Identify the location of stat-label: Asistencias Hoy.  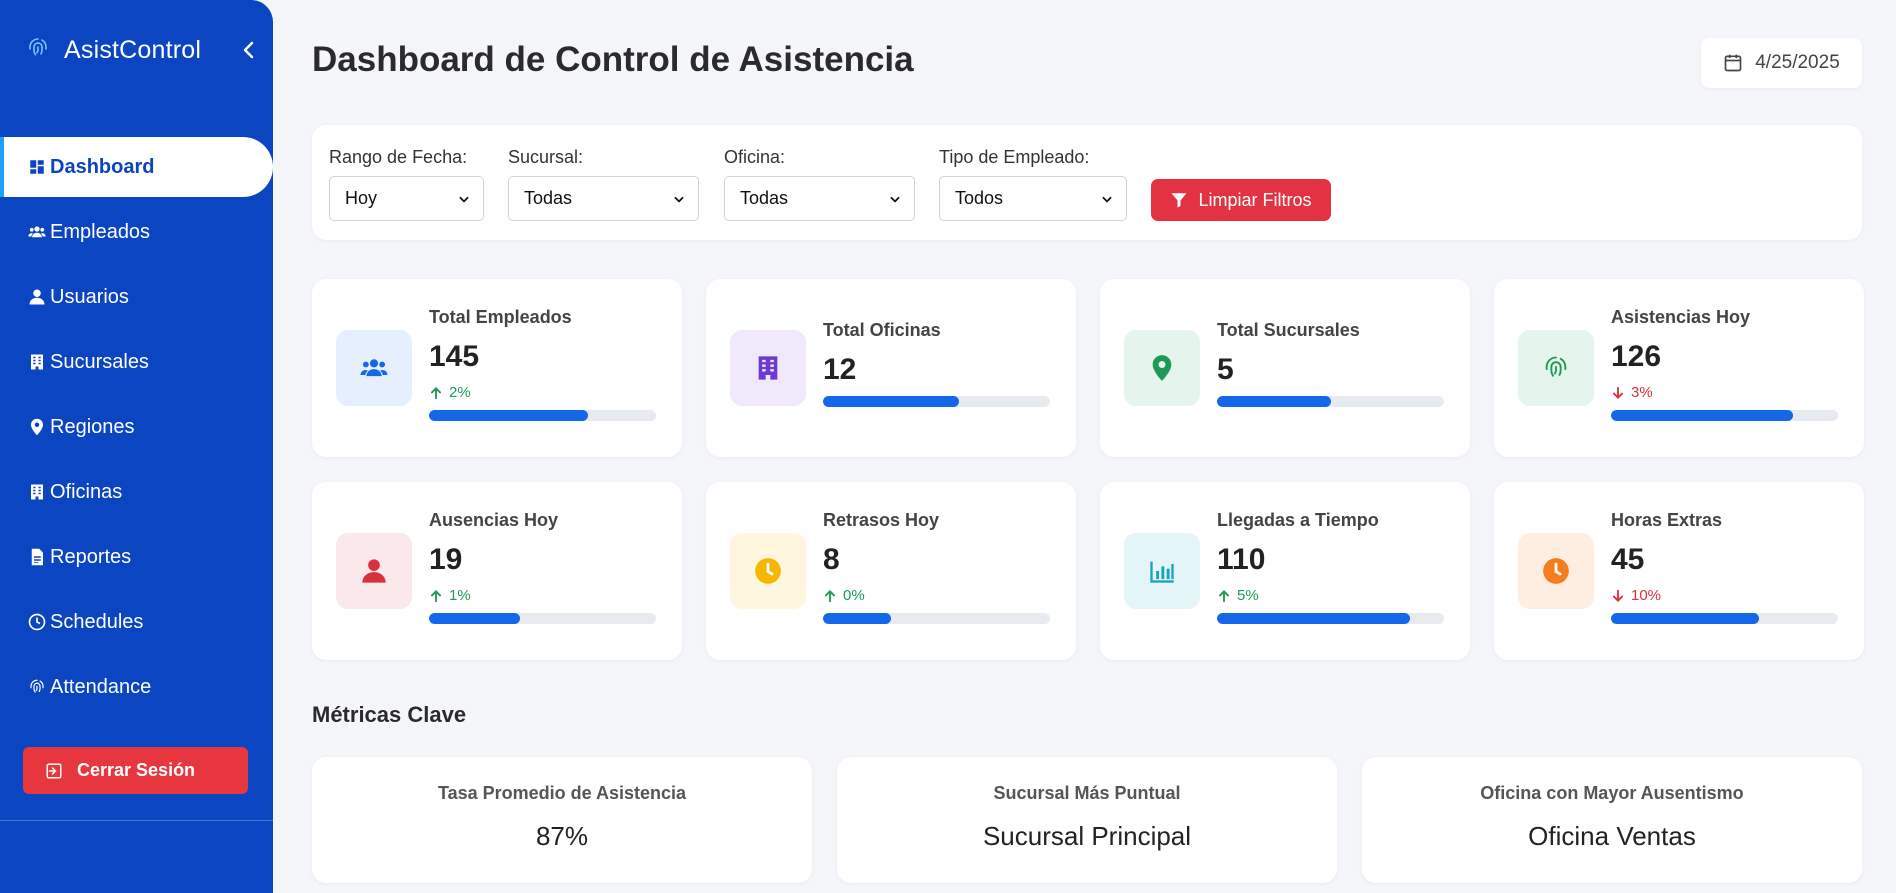
(1681, 317).